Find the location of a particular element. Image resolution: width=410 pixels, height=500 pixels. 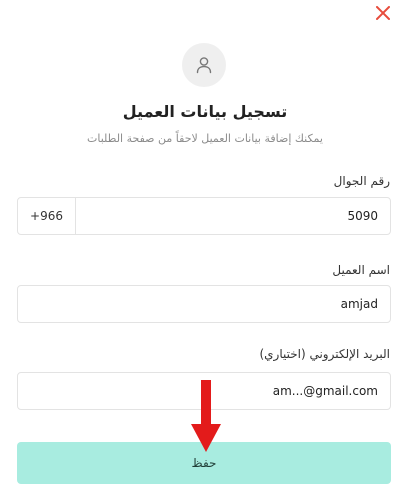

email-label: البريد الإلكتروني (اختياري) is located at coordinates (324, 354).